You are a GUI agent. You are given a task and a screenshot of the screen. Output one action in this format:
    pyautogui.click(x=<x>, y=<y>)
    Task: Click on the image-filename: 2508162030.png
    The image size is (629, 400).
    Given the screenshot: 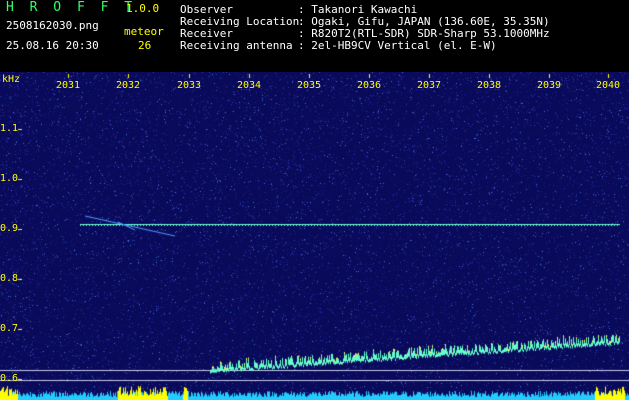 What is the action you would take?
    pyautogui.click(x=52, y=25)
    